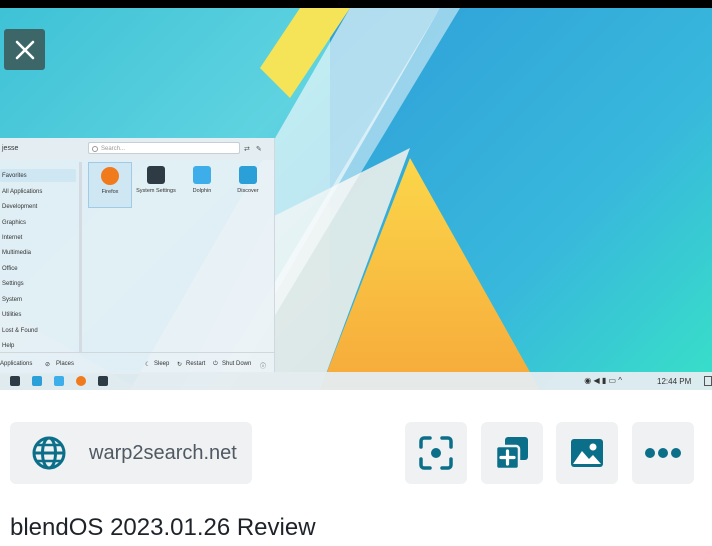 The height and width of the screenshot is (546, 712). I want to click on image-title: blendOS 2023.01.26 Review, so click(163, 528).